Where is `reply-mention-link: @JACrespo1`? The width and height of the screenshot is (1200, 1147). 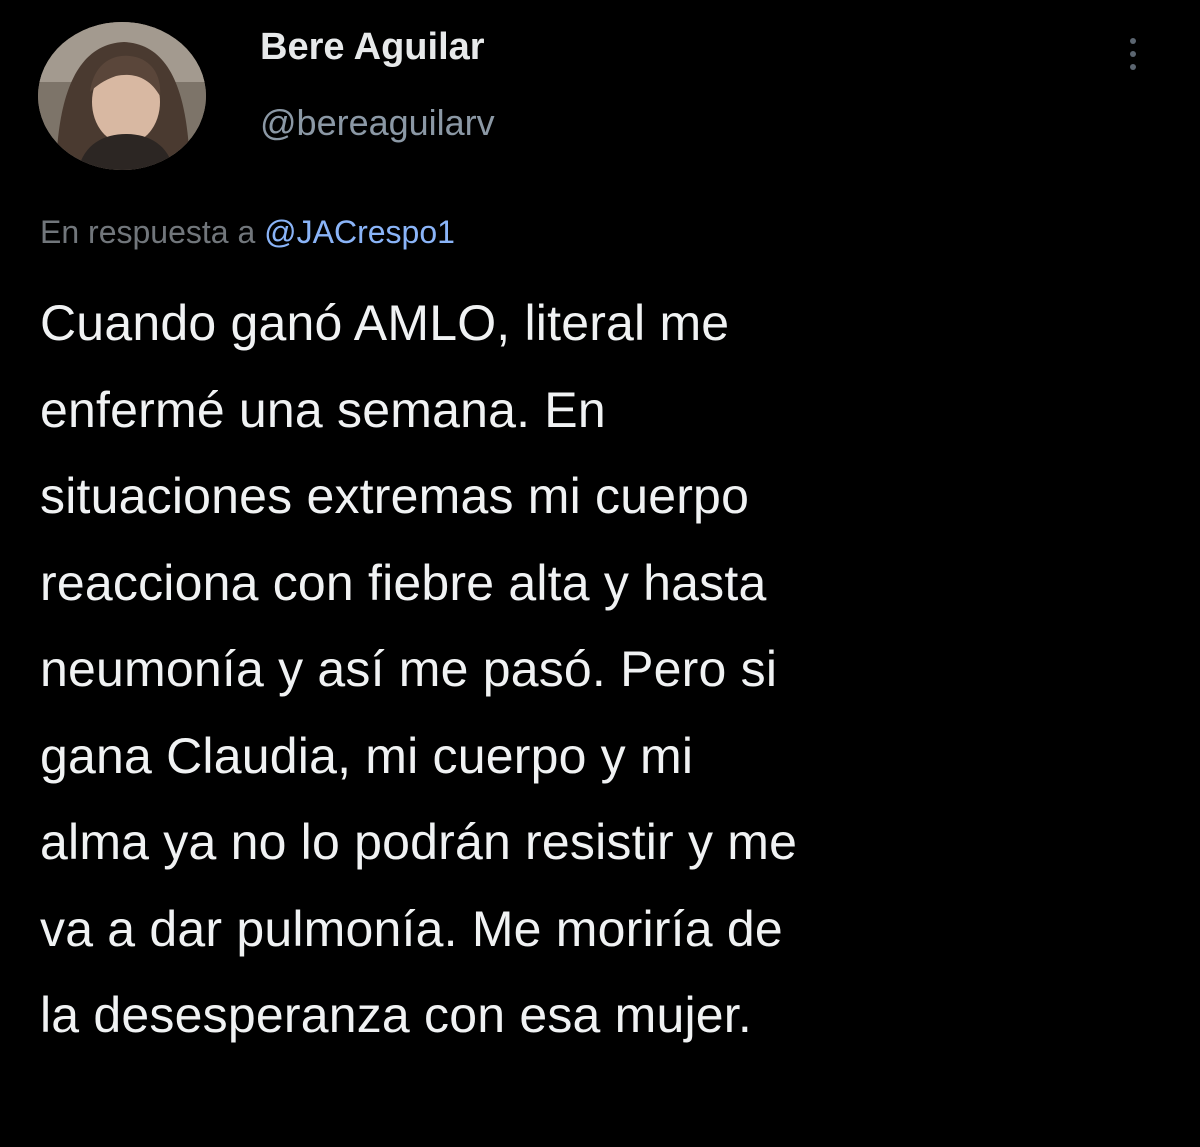
reply-mention-link: @JACrespo1 is located at coordinates (359, 232).